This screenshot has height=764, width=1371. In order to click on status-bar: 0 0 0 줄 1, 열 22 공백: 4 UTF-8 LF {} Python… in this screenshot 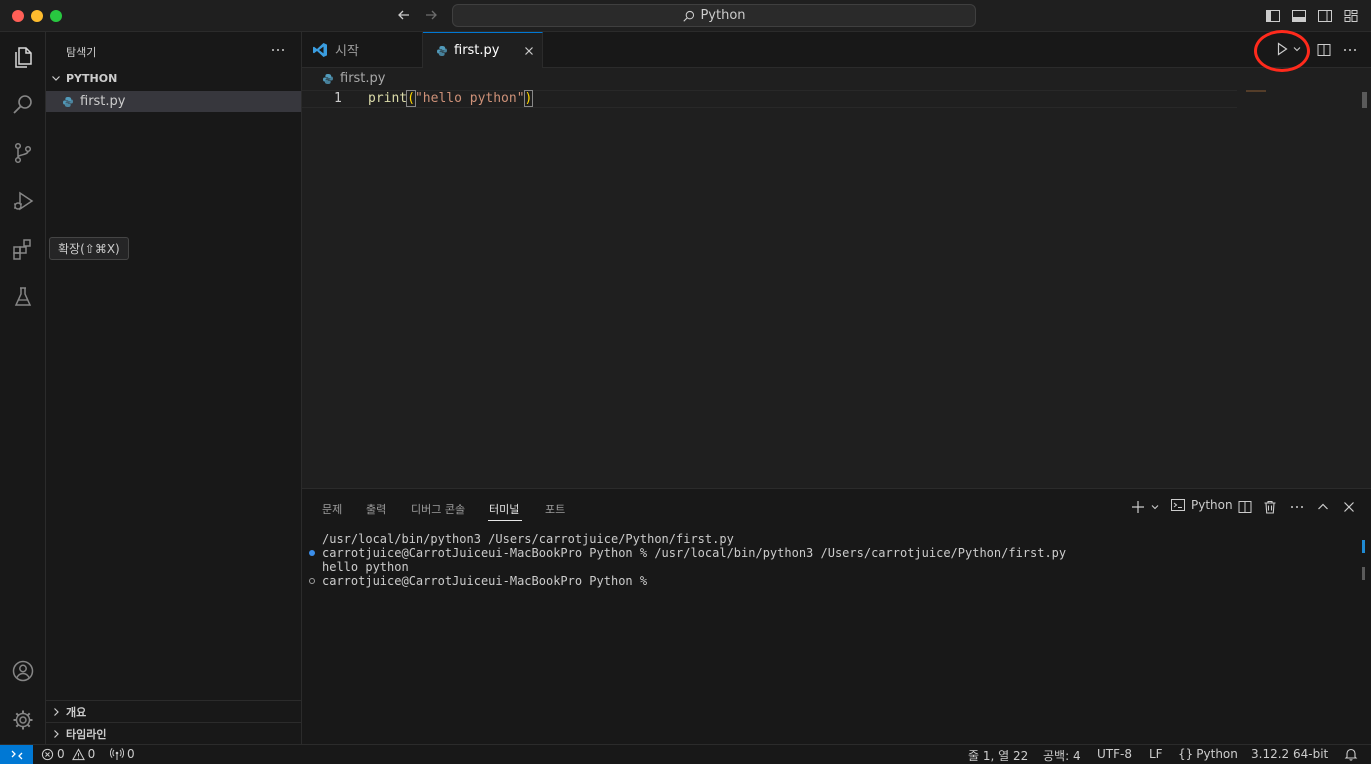, I will do `click(685, 754)`.